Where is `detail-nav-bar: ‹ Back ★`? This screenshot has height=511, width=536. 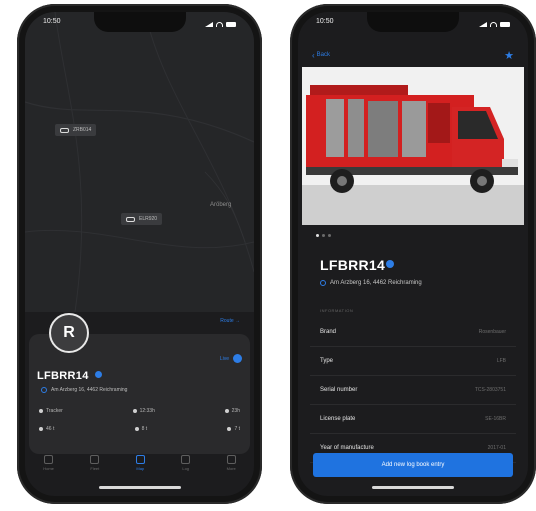
detail-nav-bar: ‹ Back ★ is located at coordinates (413, 55).